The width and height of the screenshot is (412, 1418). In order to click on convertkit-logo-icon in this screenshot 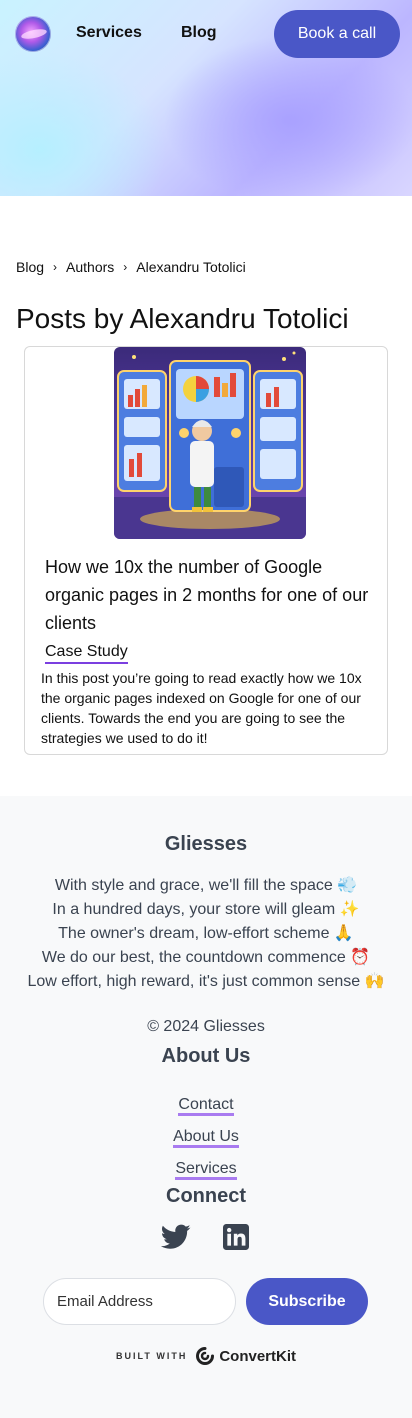, I will do `click(205, 1356)`.